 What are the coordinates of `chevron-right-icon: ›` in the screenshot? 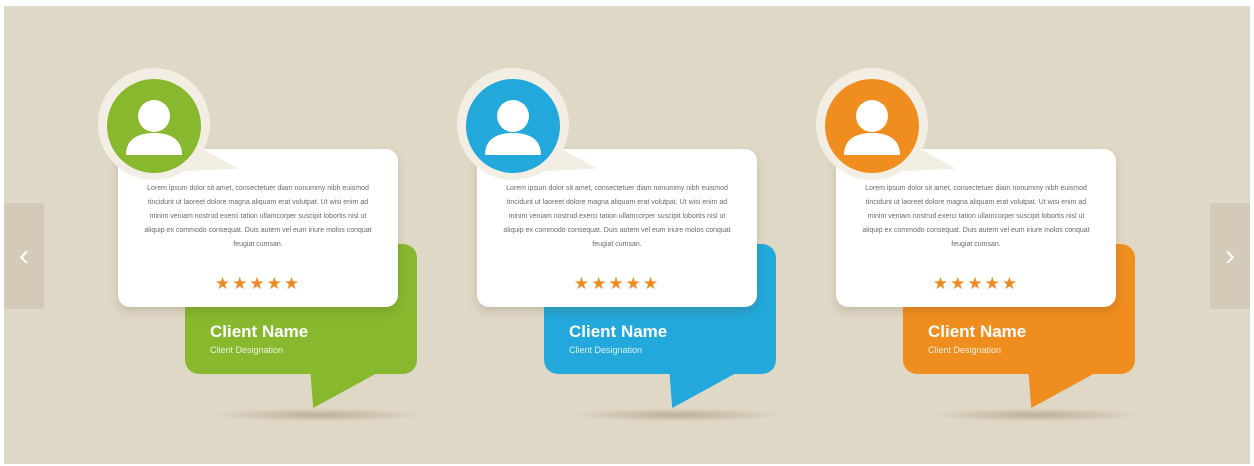 It's located at (1230, 255).